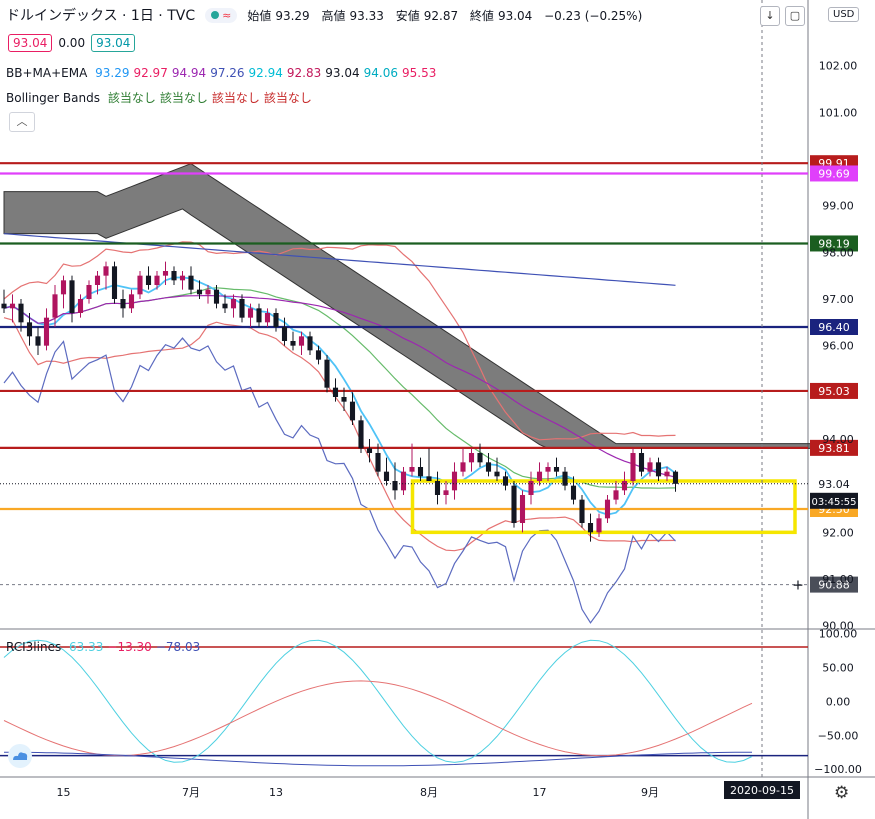 The width and height of the screenshot is (875, 819). I want to click on spread-value: 0.00, so click(72, 43).